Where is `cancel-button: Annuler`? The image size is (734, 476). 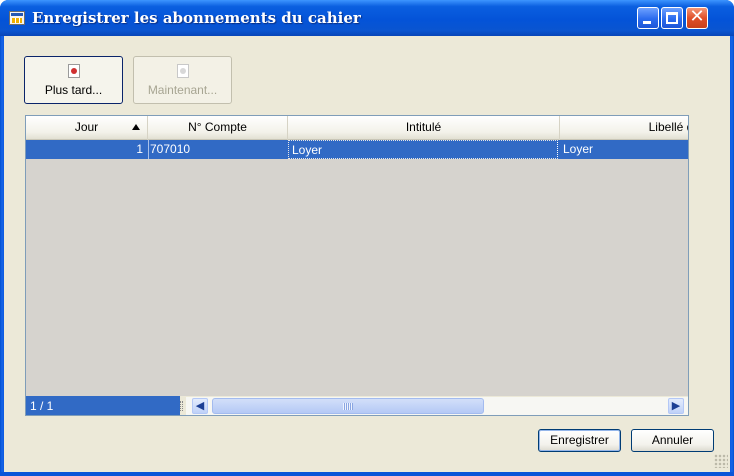 cancel-button: Annuler is located at coordinates (672, 440).